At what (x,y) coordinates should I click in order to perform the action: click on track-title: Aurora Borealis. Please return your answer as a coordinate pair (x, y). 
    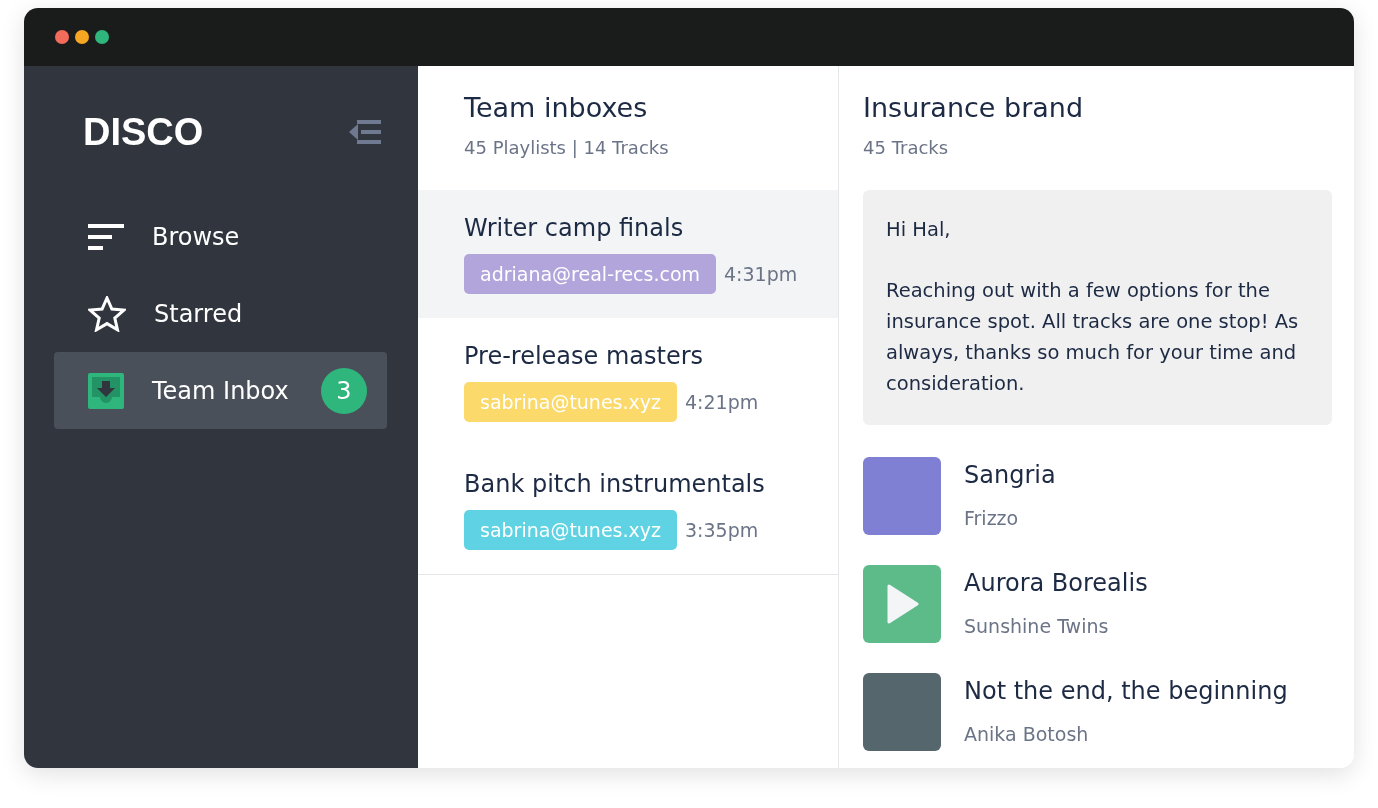
    Looking at the image, I should click on (1056, 583).